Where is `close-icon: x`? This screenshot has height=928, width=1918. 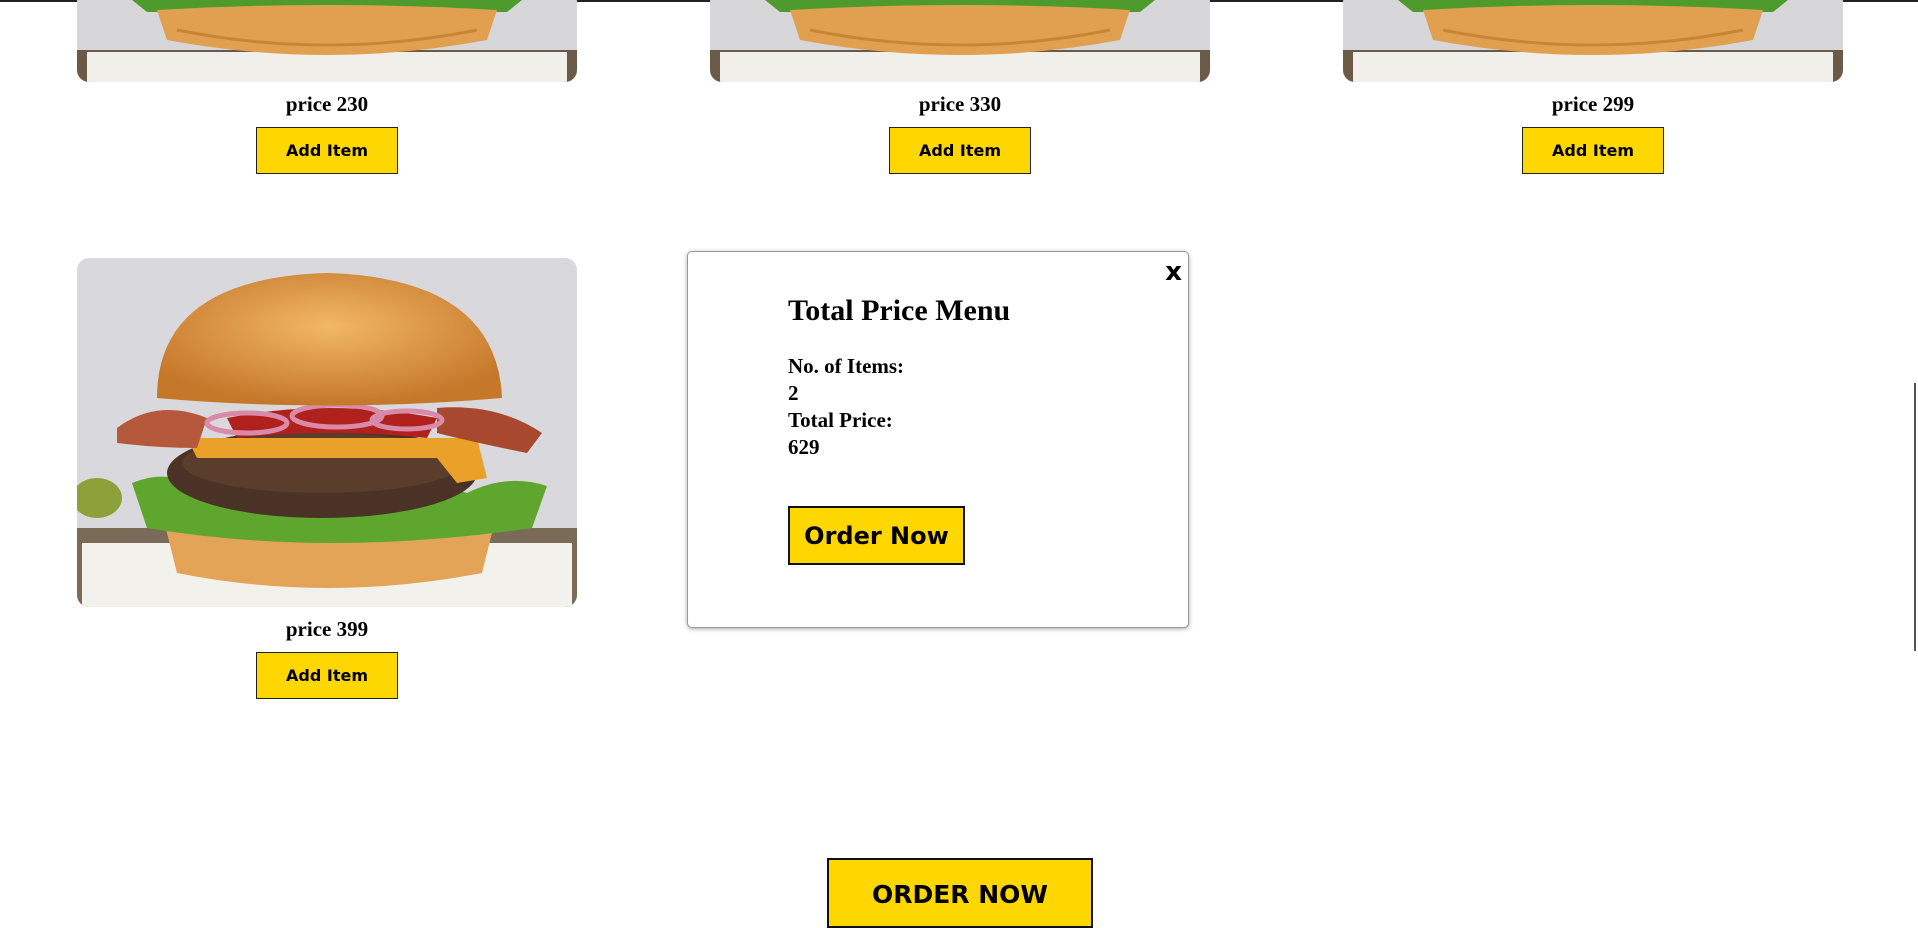
close-icon: x is located at coordinates (1173, 272).